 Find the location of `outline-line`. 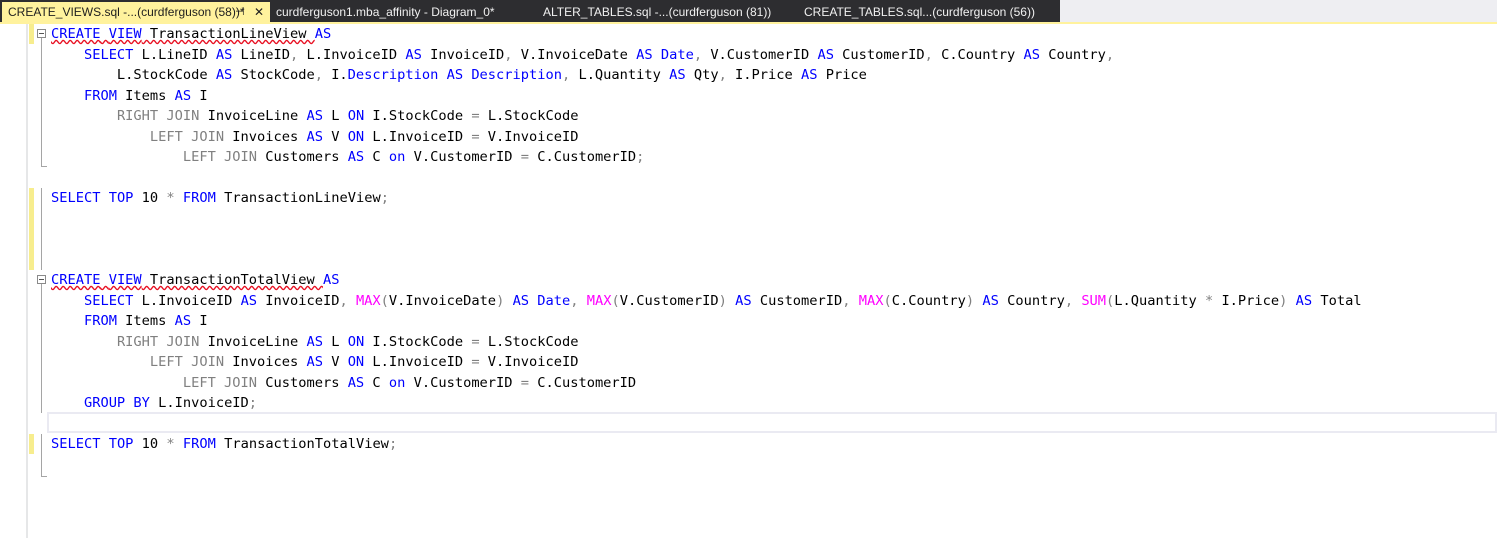

outline-line is located at coordinates (41, 348).